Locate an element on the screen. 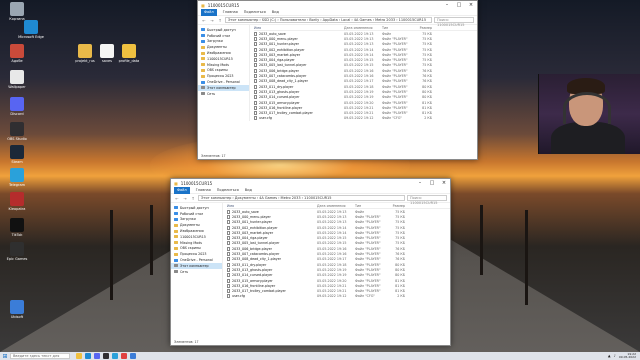 The height and width of the screenshot is (360, 640). breadcrumb-item: AppData is located at coordinates (330, 20).